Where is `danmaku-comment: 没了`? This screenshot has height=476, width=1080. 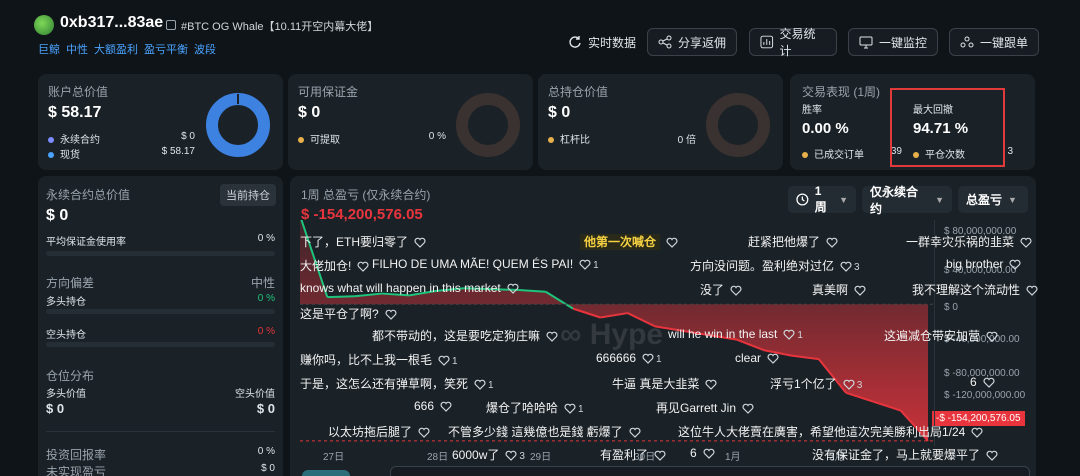
danmaku-comment: 没了 is located at coordinates (721, 289).